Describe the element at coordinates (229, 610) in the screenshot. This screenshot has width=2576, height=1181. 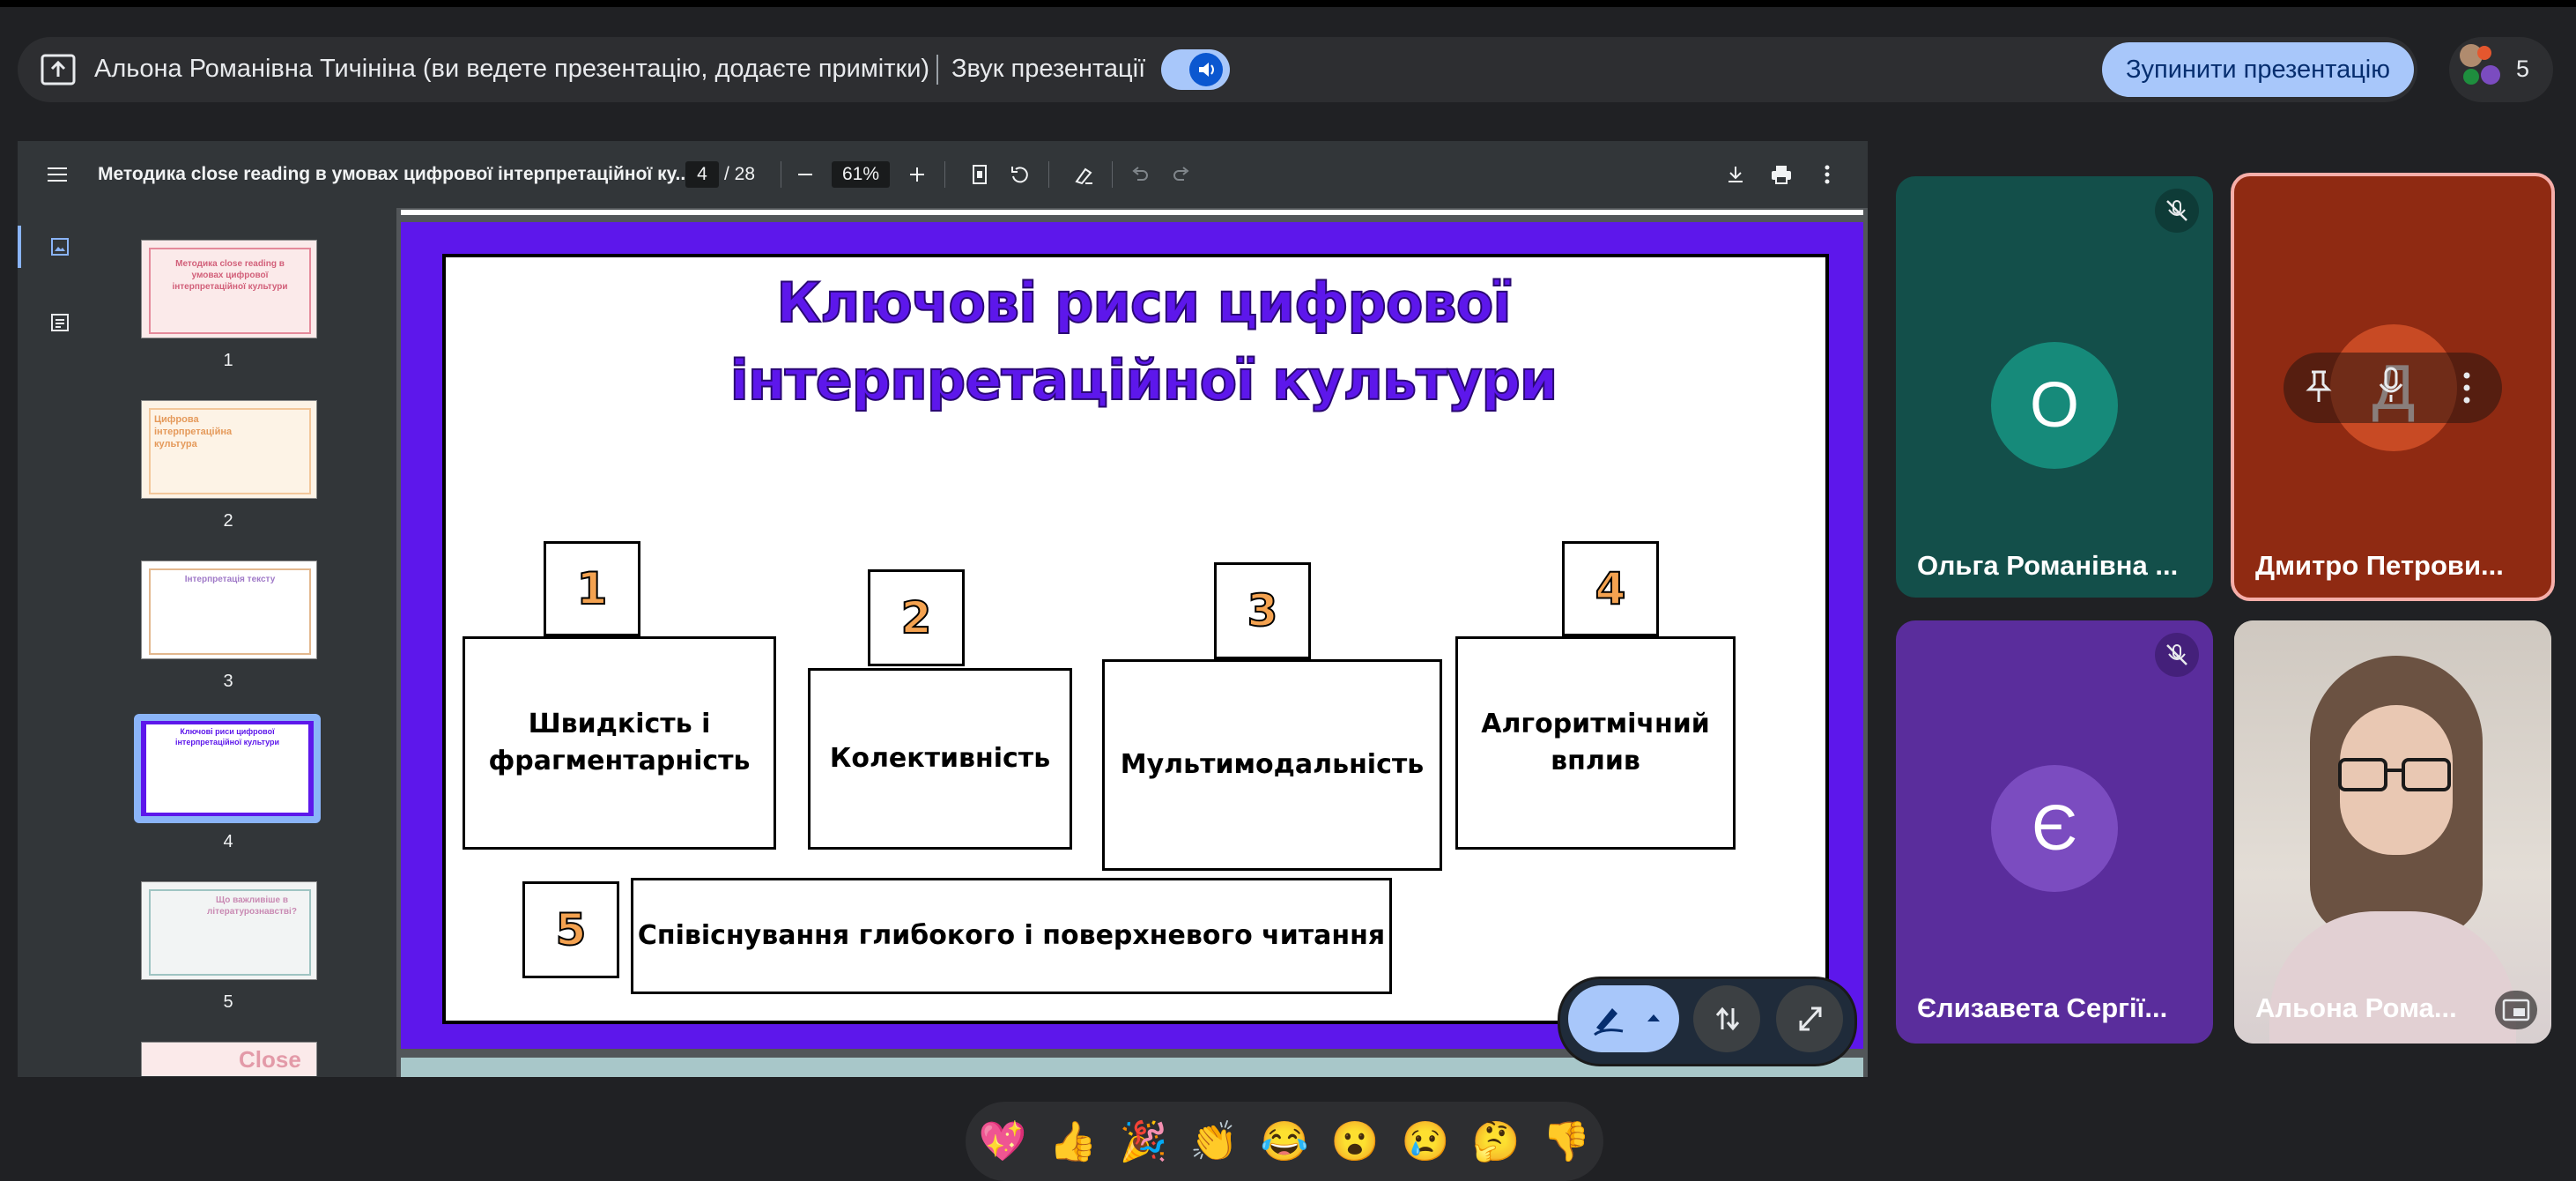
I see `page-thumbnail-3: Інтерпретація тексту` at that location.